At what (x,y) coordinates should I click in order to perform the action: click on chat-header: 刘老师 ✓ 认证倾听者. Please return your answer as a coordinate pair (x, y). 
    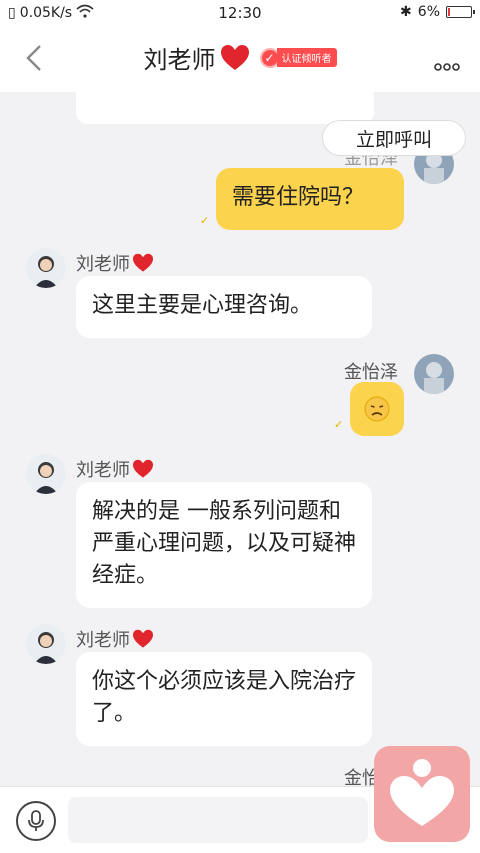
    Looking at the image, I should click on (240, 59).